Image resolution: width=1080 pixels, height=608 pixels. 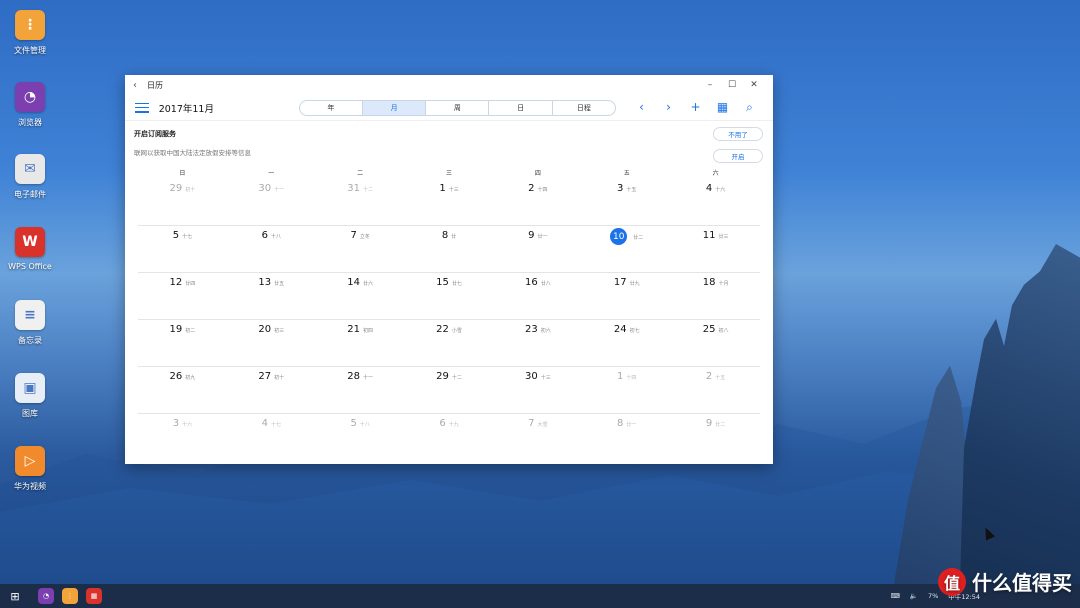 I want to click on today-calendar-icon: ▦, so click(x=722, y=107).